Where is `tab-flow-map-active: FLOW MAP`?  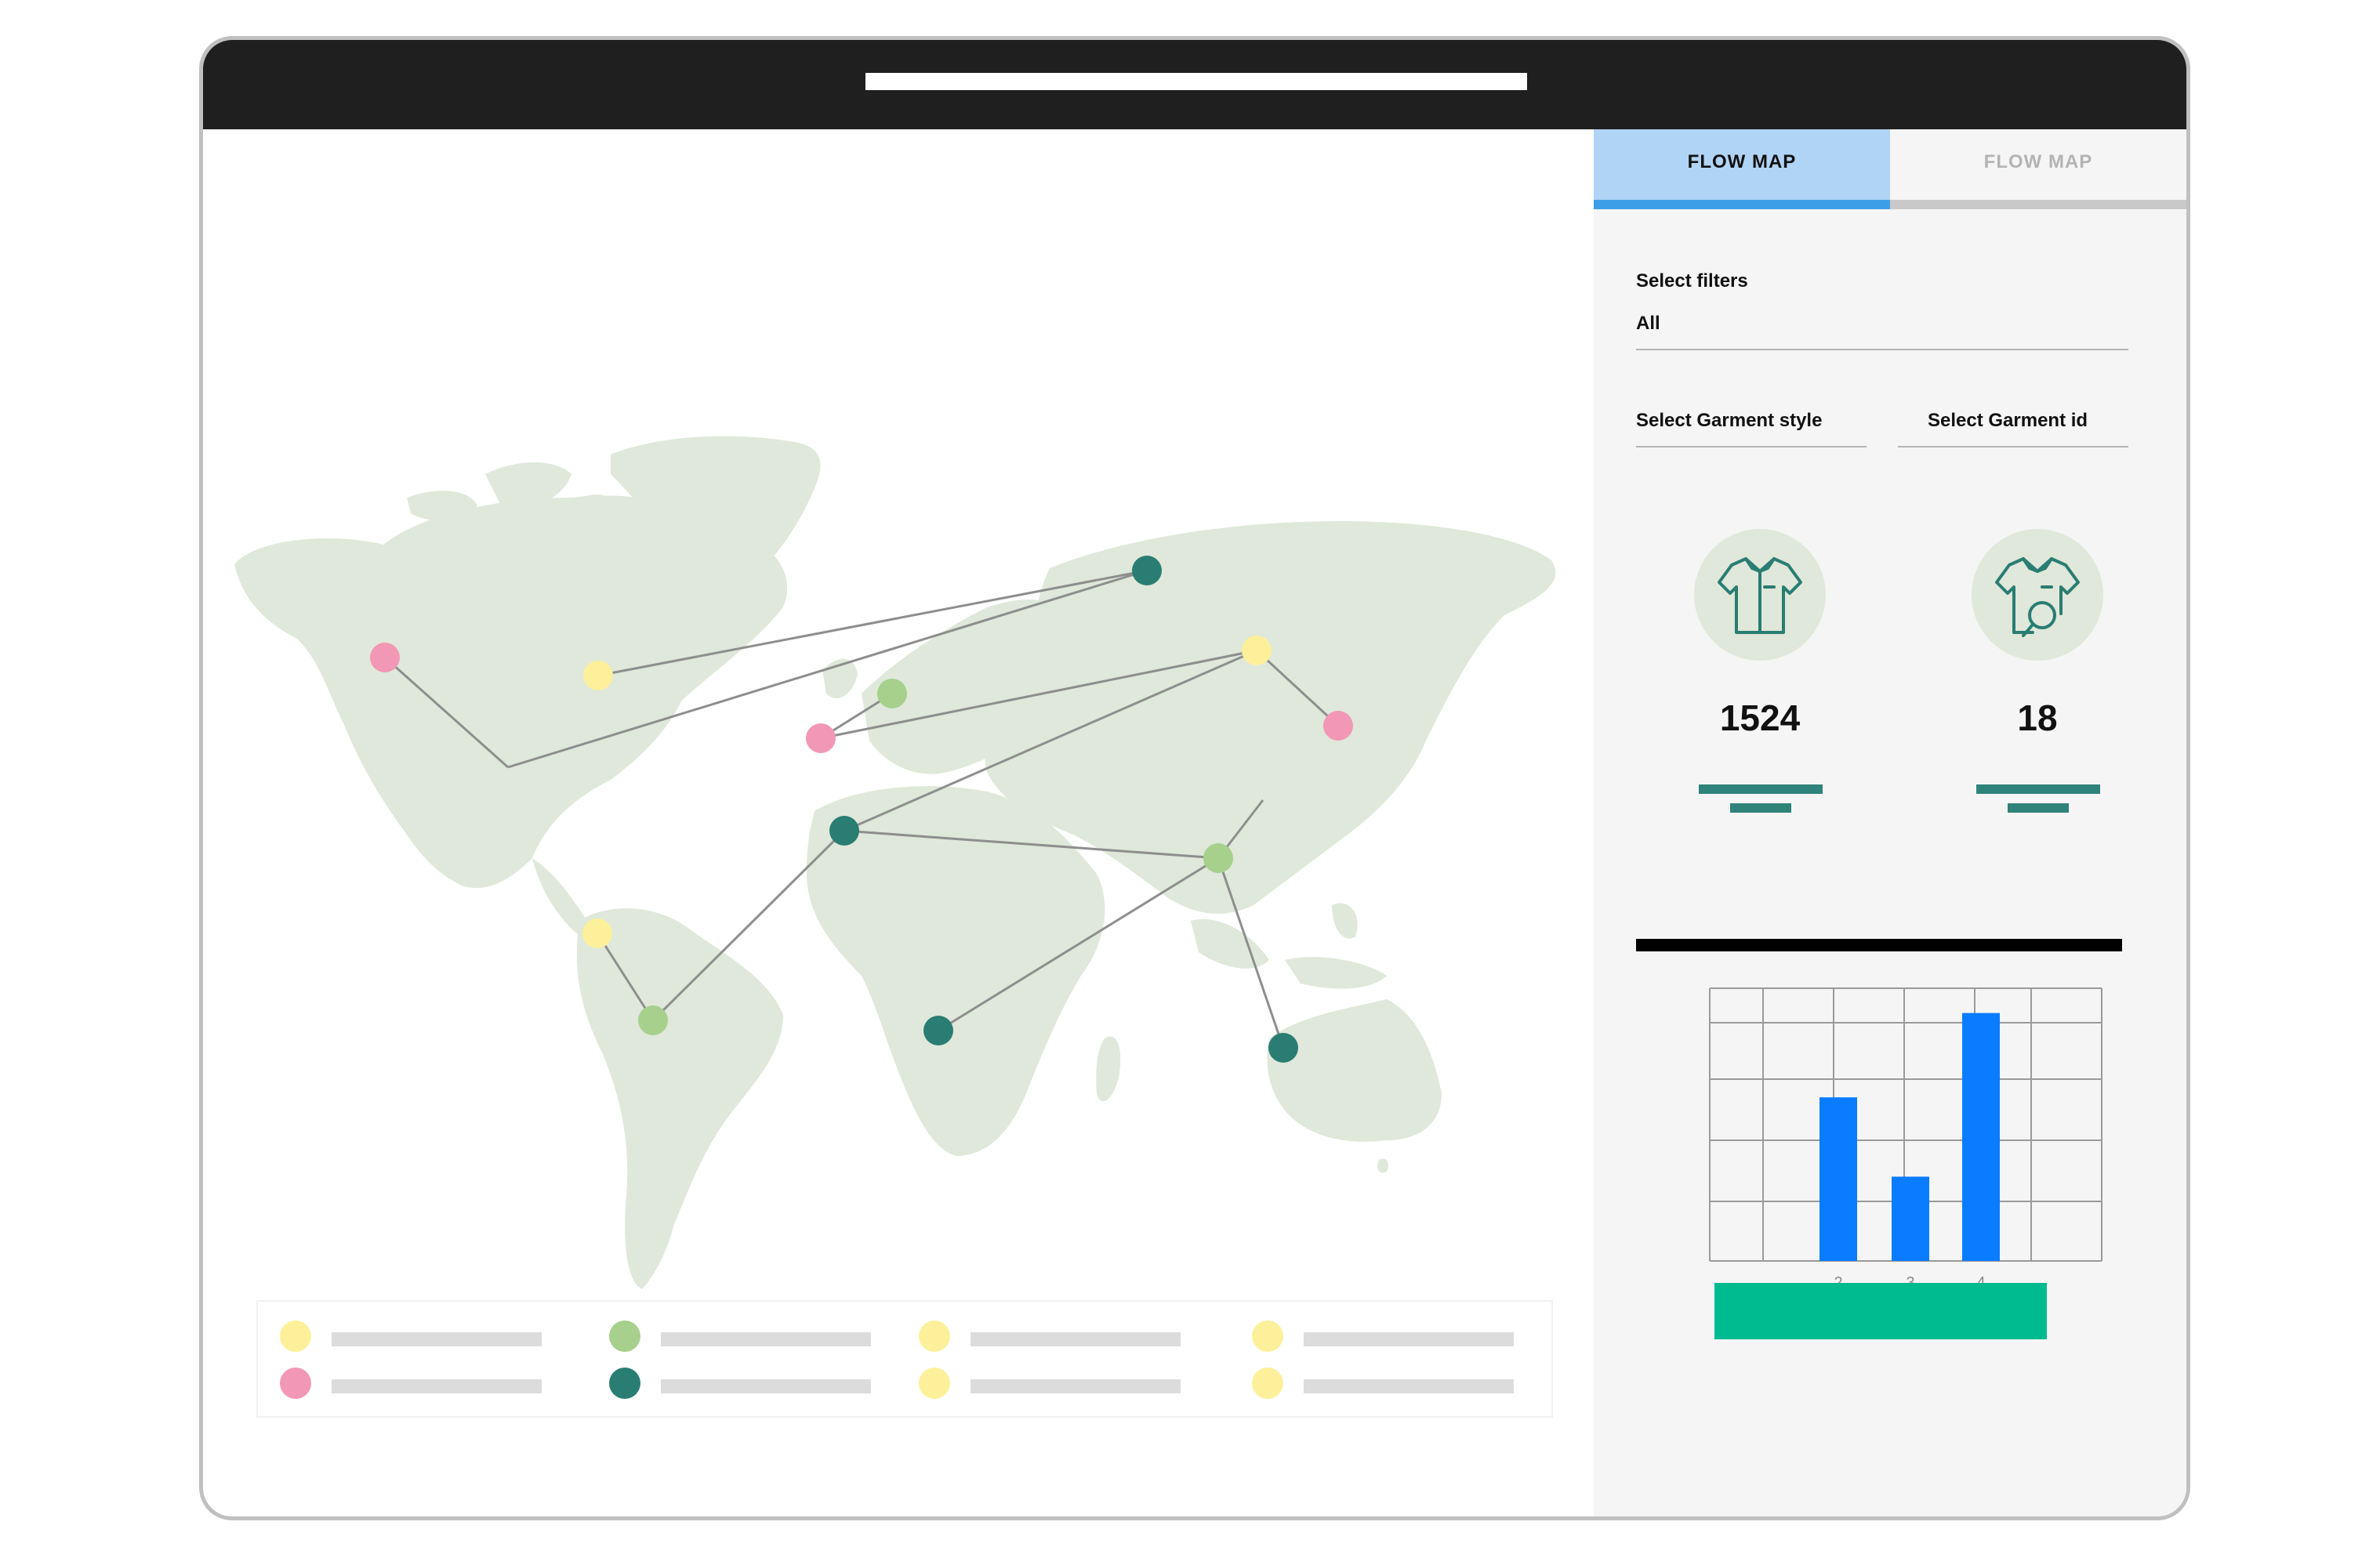
tab-flow-map-active: FLOW MAP is located at coordinates (1742, 169).